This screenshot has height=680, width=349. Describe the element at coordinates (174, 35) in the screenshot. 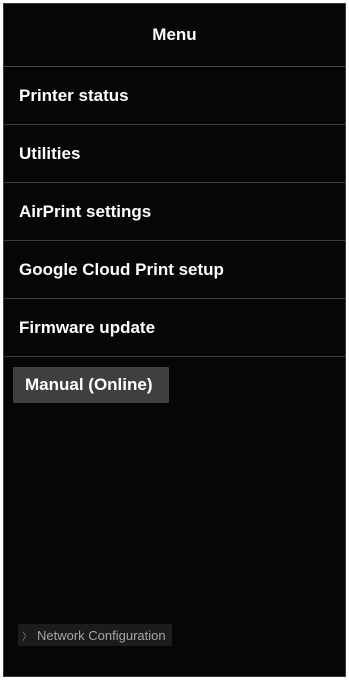

I see `menu-title: Menu` at that location.